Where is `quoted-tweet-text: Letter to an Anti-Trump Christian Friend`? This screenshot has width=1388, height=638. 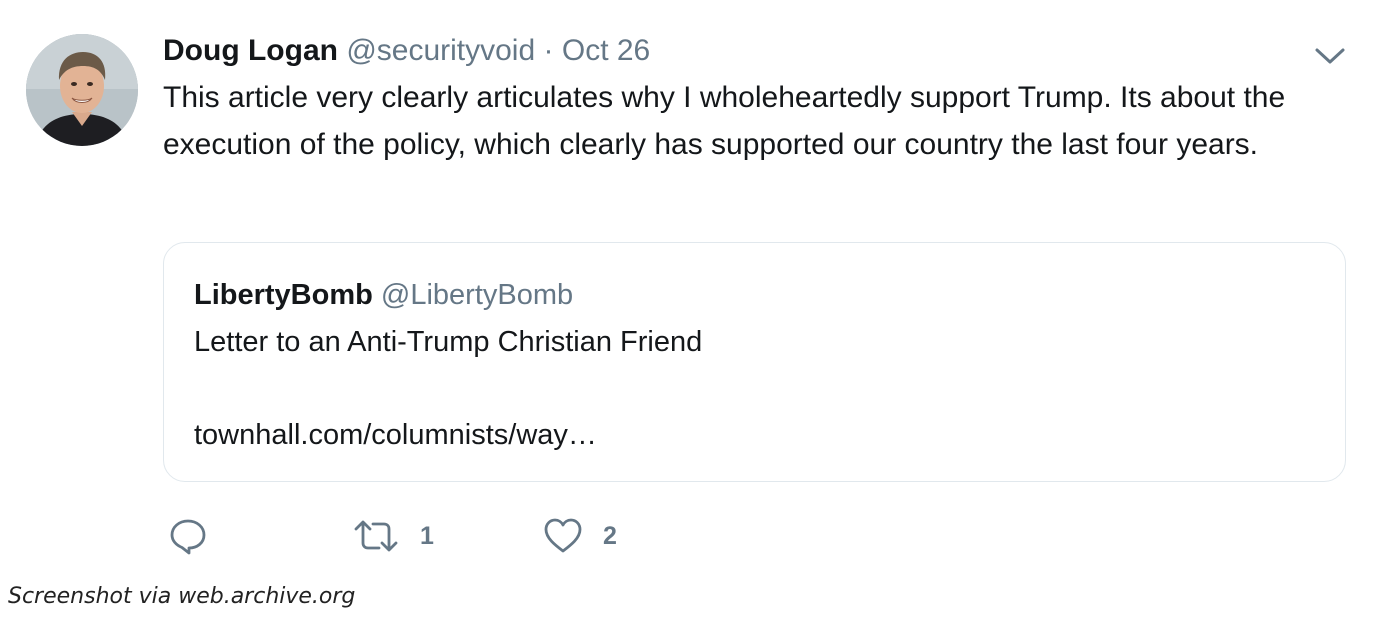
quoted-tweet-text: Letter to an Anti-Trump Christian Friend is located at coordinates (448, 342).